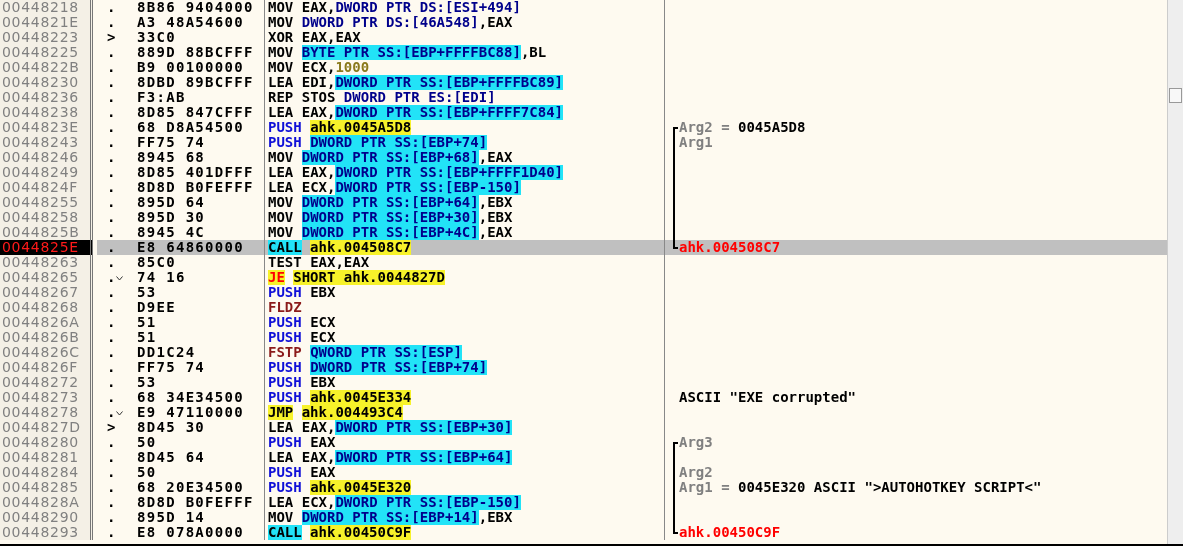 This screenshot has width=1183, height=546. Describe the element at coordinates (195, 502) in the screenshot. I see `hex-bytes: 8D8D B0FEFFF` at that location.